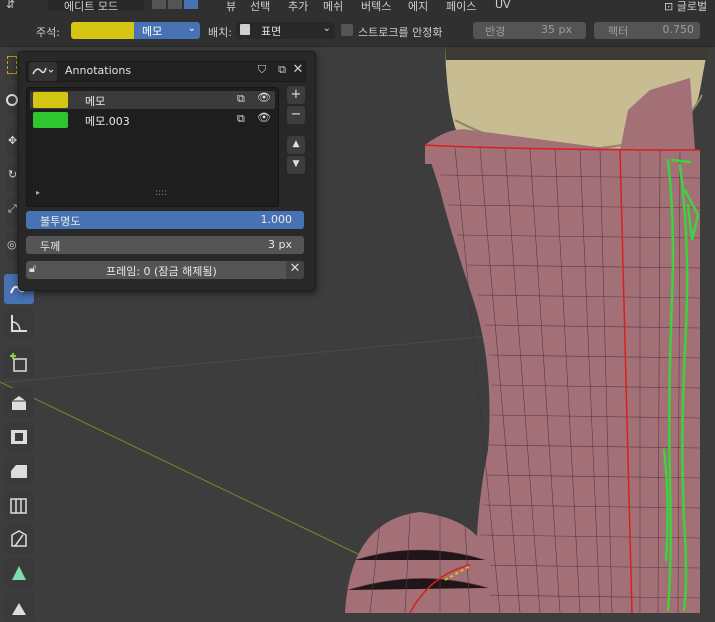  I want to click on menubar: ⇵ 에디트 모드 뷰 선택 추가 메쉬 버텍스 에지 페이스 UV ⊡ 글로벌, so click(357, 6).